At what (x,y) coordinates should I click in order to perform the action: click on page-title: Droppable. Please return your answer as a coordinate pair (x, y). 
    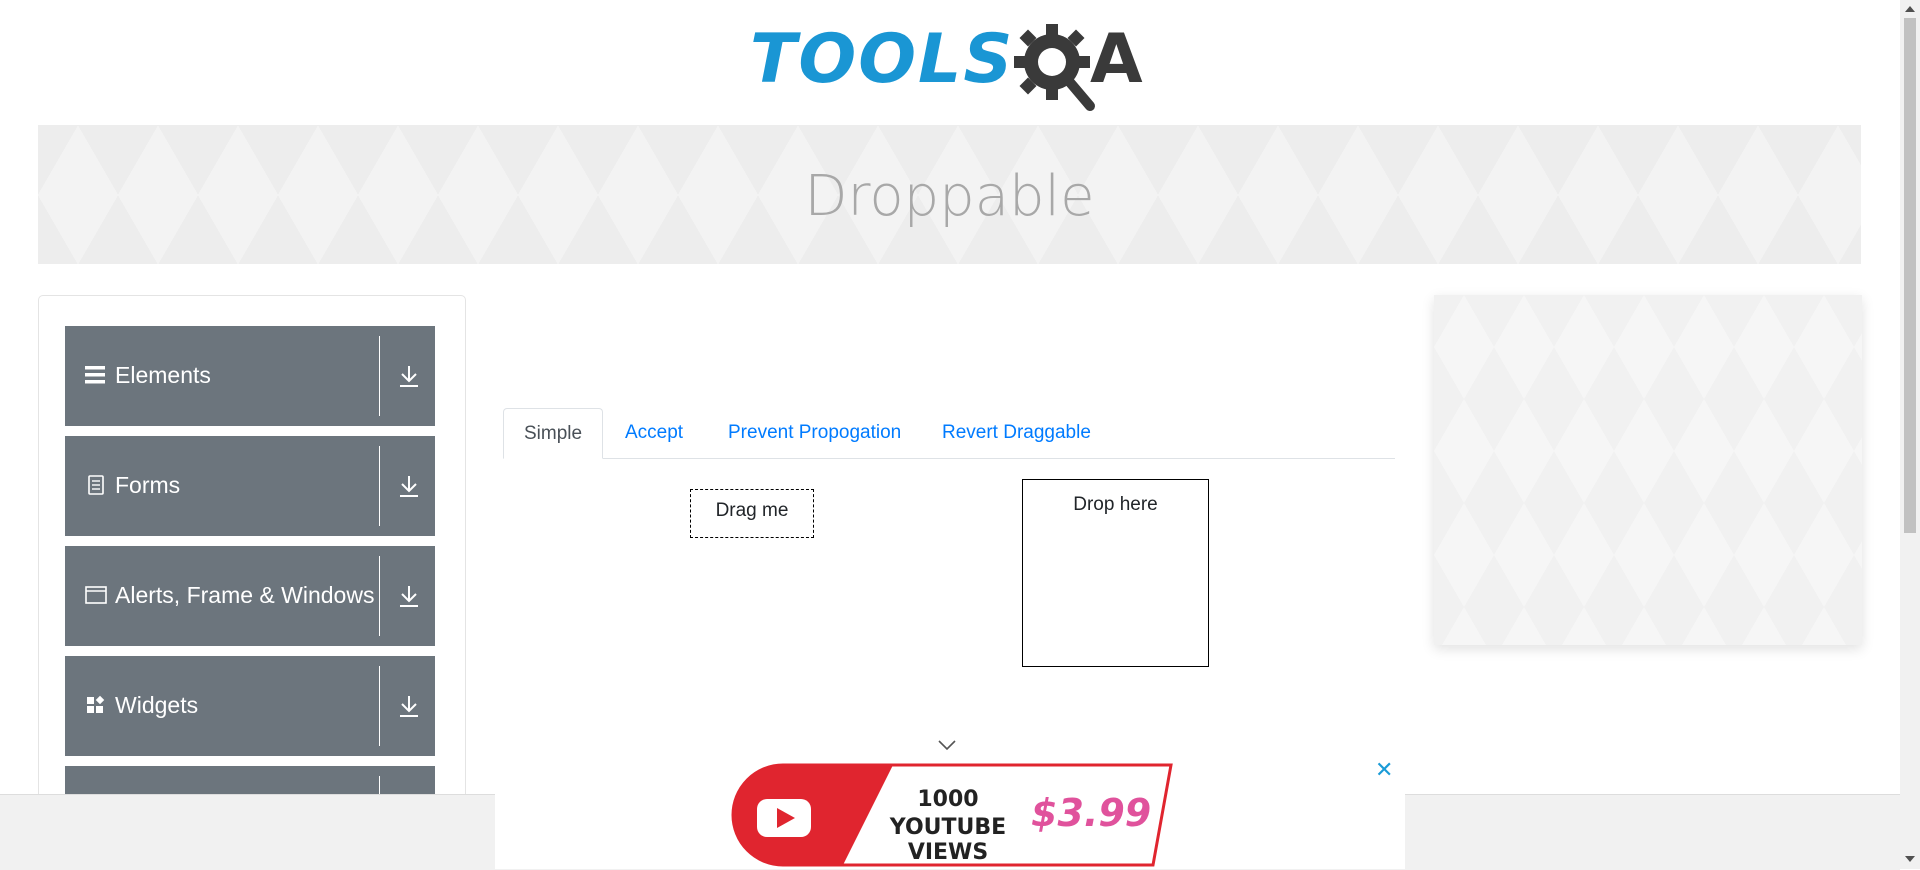
    Looking at the image, I should click on (949, 196).